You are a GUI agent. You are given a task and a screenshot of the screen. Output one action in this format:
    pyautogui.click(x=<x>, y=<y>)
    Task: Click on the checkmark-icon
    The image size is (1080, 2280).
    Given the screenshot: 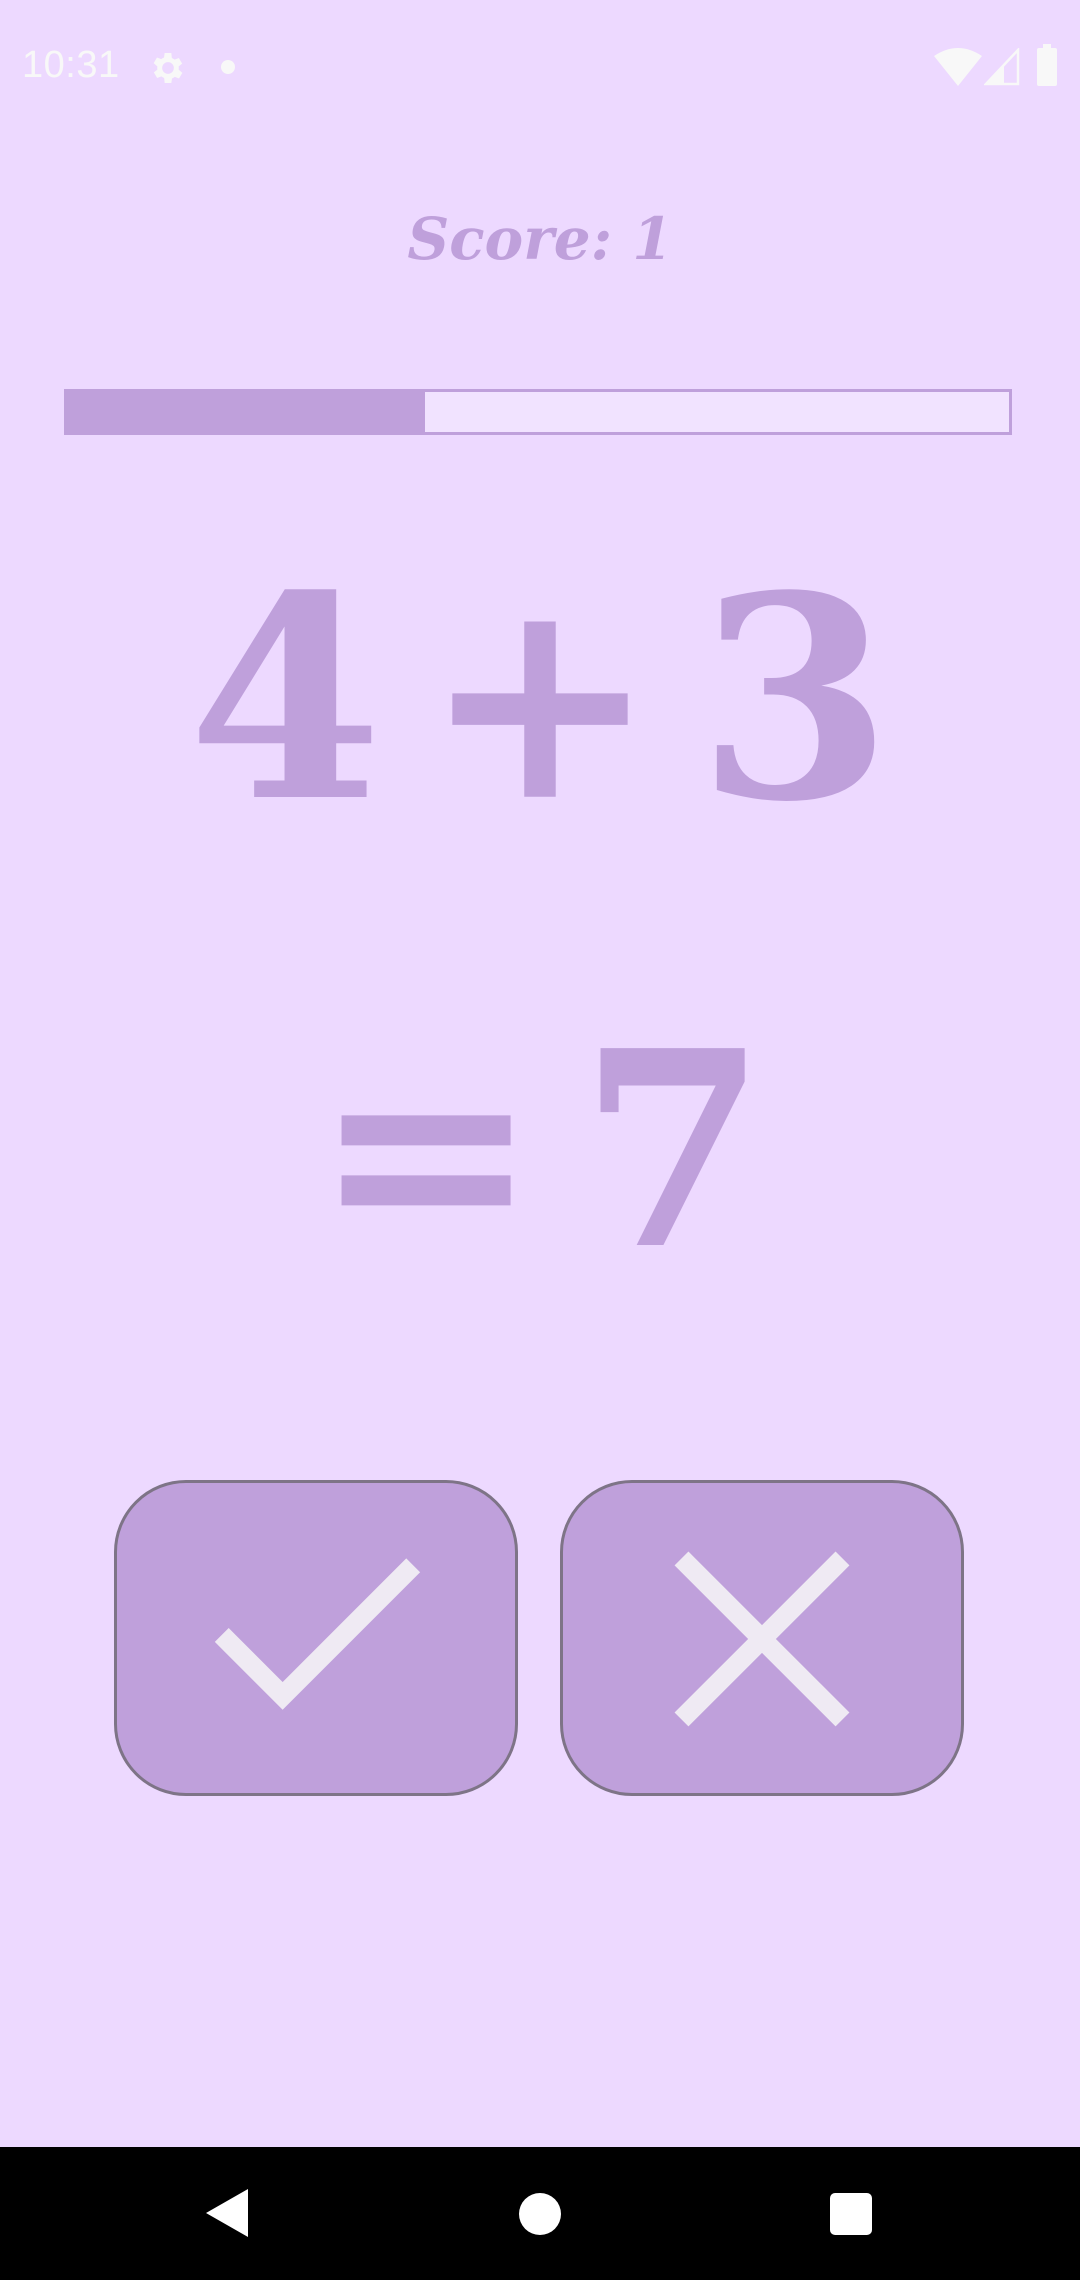 What is the action you would take?
    pyautogui.click(x=317, y=1634)
    